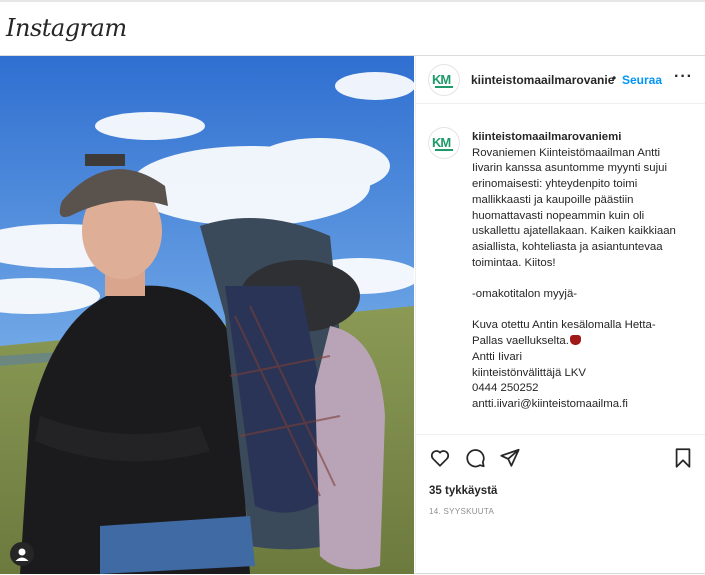  What do you see at coordinates (587, 405) in the screenshot?
I see `caption-email: antti.iivari@kiinteistomaailma.fi` at bounding box center [587, 405].